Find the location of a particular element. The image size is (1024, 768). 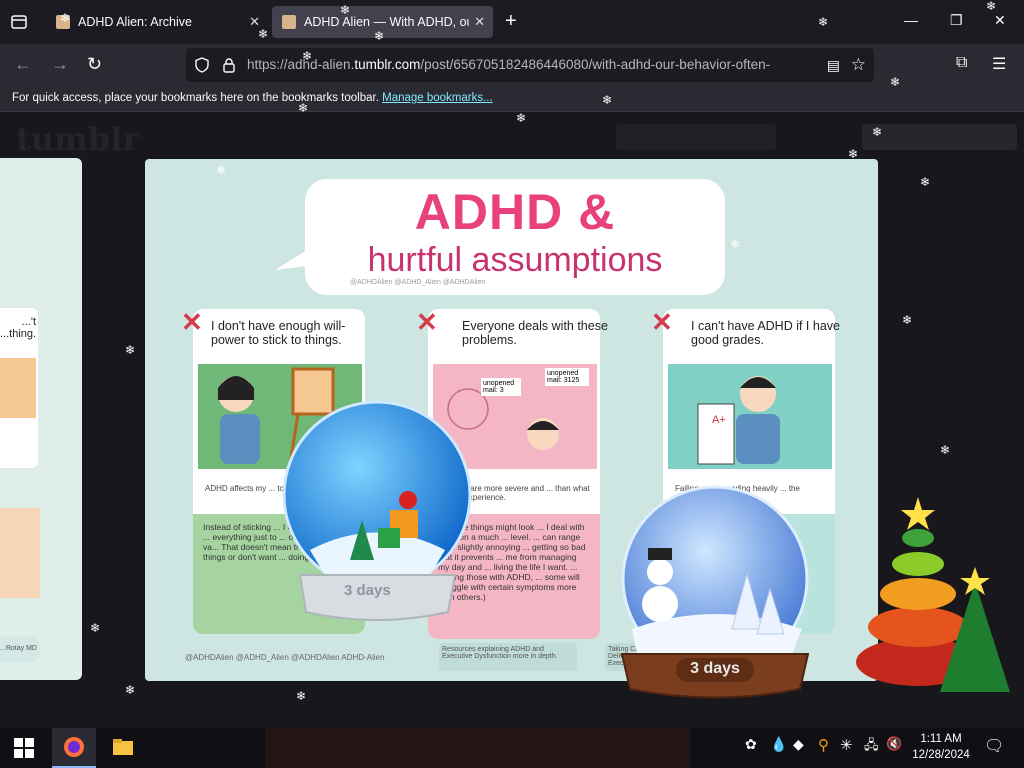

network-icon: 🖧 is located at coordinates (871, 747).